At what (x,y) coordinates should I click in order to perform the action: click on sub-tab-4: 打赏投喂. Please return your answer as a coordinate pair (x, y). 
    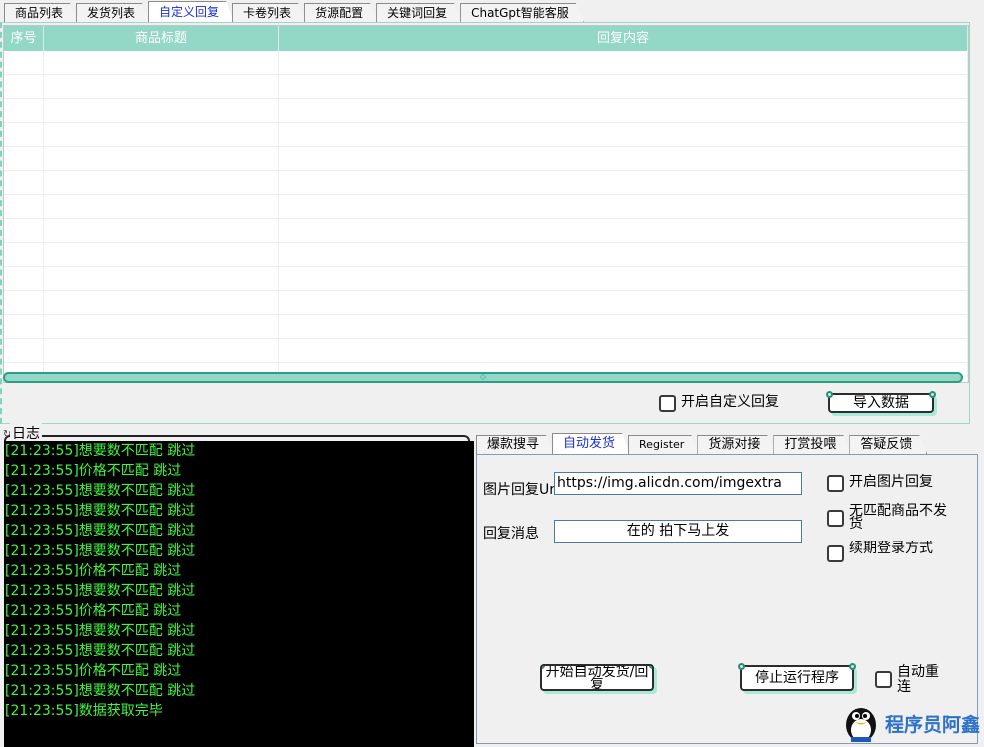
    Looking at the image, I should click on (812, 444).